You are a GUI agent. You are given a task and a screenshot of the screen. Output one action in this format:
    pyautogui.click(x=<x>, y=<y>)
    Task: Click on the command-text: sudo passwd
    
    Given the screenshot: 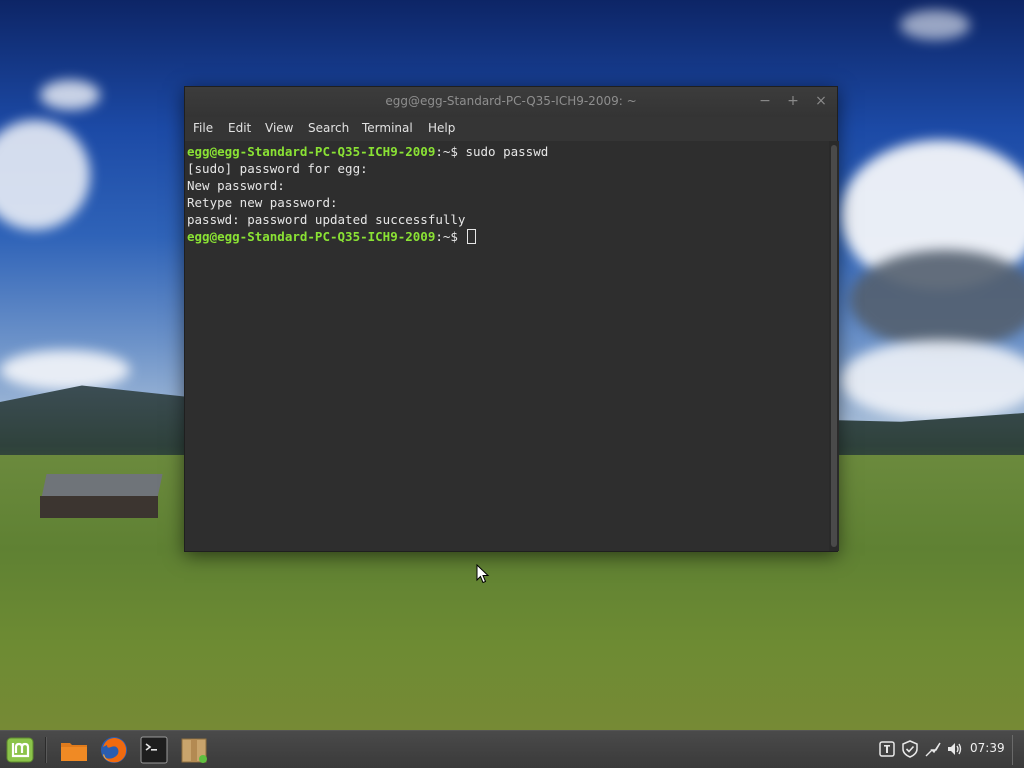 What is the action you would take?
    pyautogui.click(x=503, y=151)
    